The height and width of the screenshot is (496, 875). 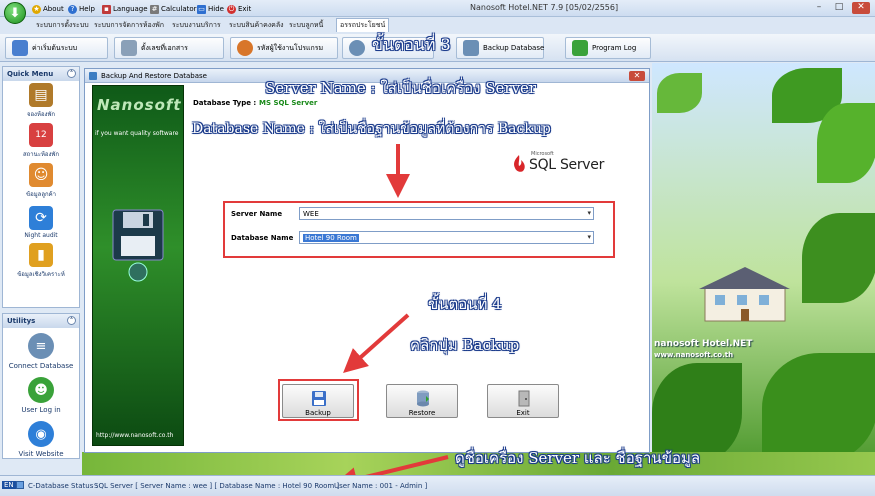 What do you see at coordinates (15, 13) in the screenshot?
I see `app-menu-button: ⬇` at bounding box center [15, 13].